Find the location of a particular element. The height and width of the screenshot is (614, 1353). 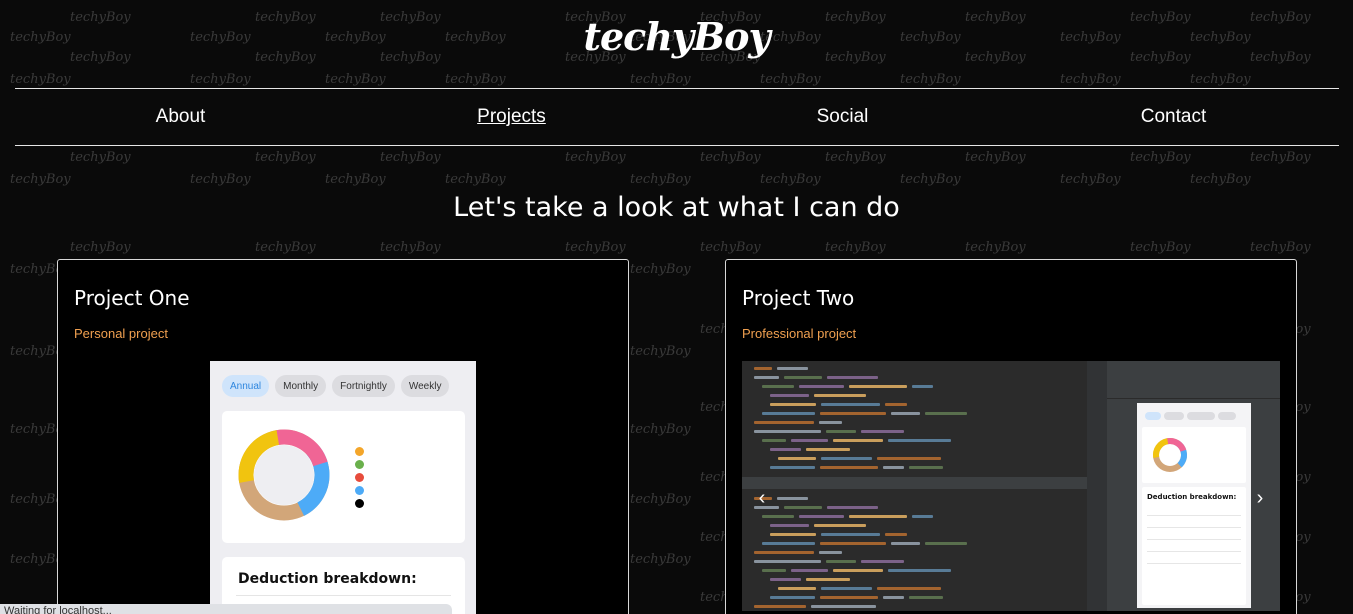

project-title: Project Two is located at coordinates (798, 298).